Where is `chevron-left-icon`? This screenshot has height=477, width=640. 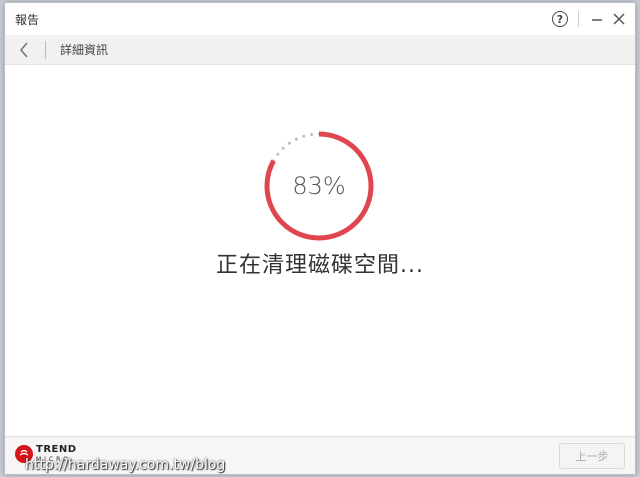 chevron-left-icon is located at coordinates (27, 50).